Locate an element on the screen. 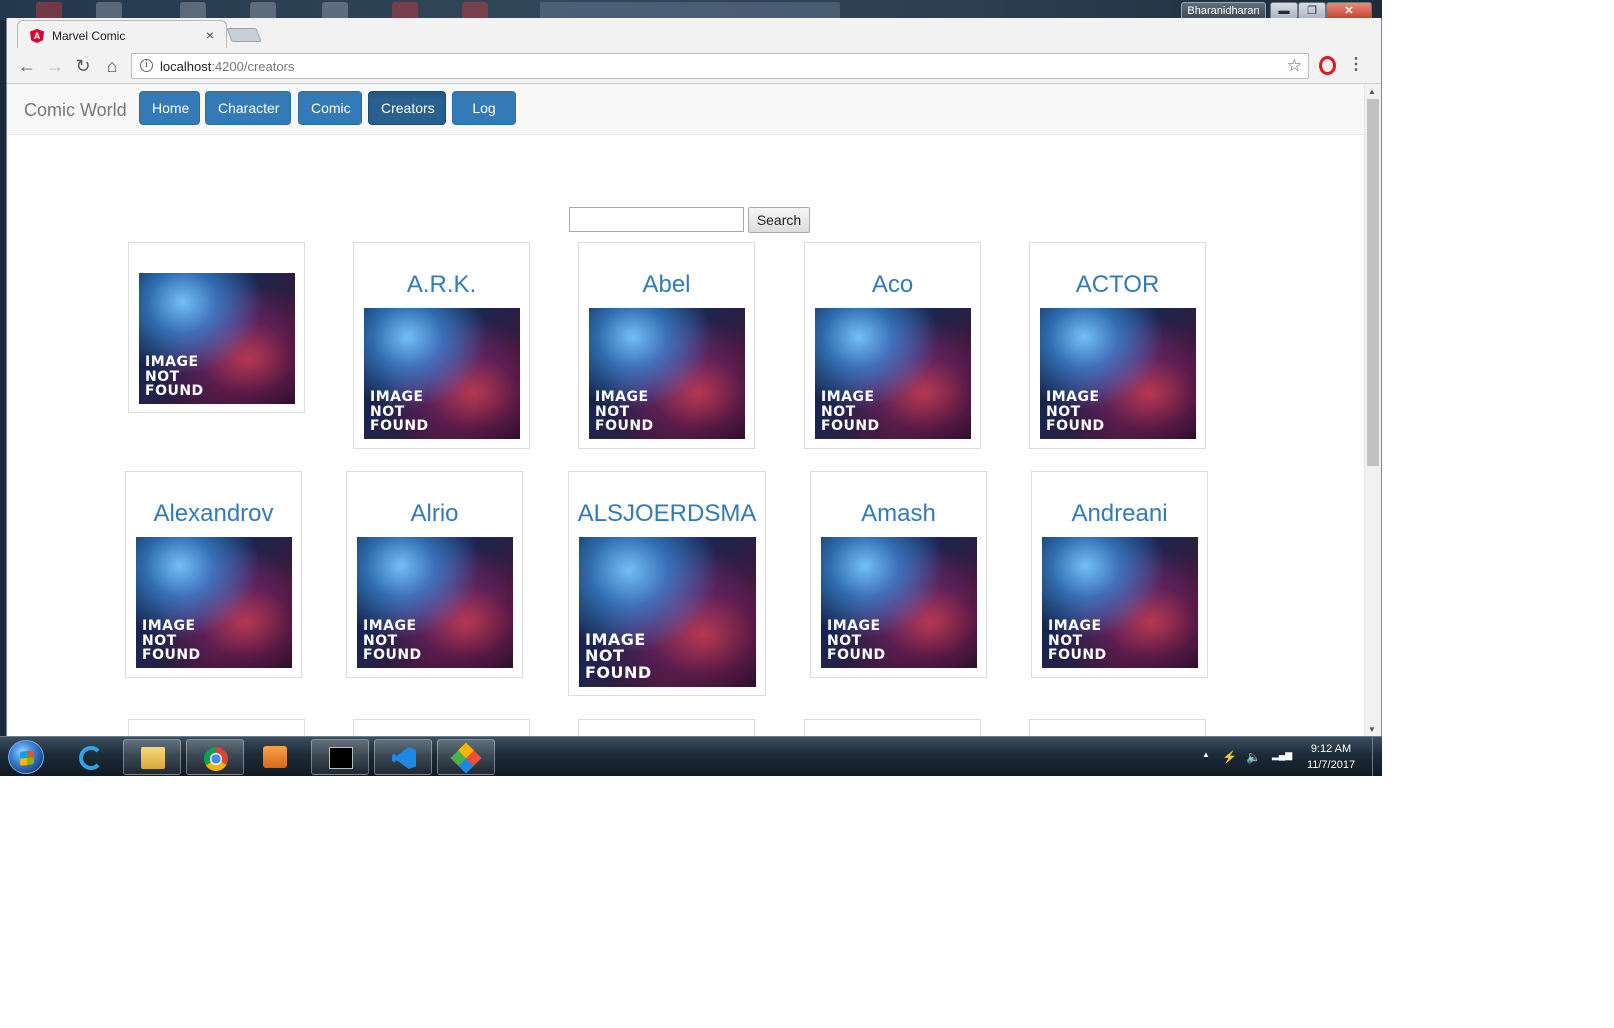 The height and width of the screenshot is (1028, 1614). desktop-background-strip is located at coordinates (691, 10).